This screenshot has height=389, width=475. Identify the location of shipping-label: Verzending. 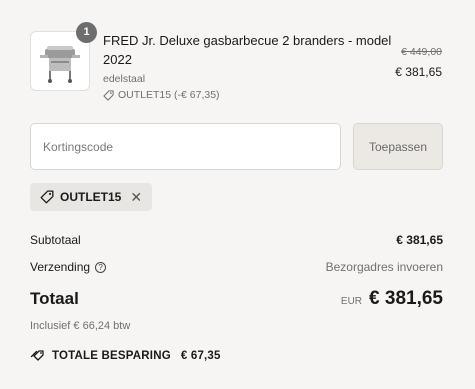
(60, 267).